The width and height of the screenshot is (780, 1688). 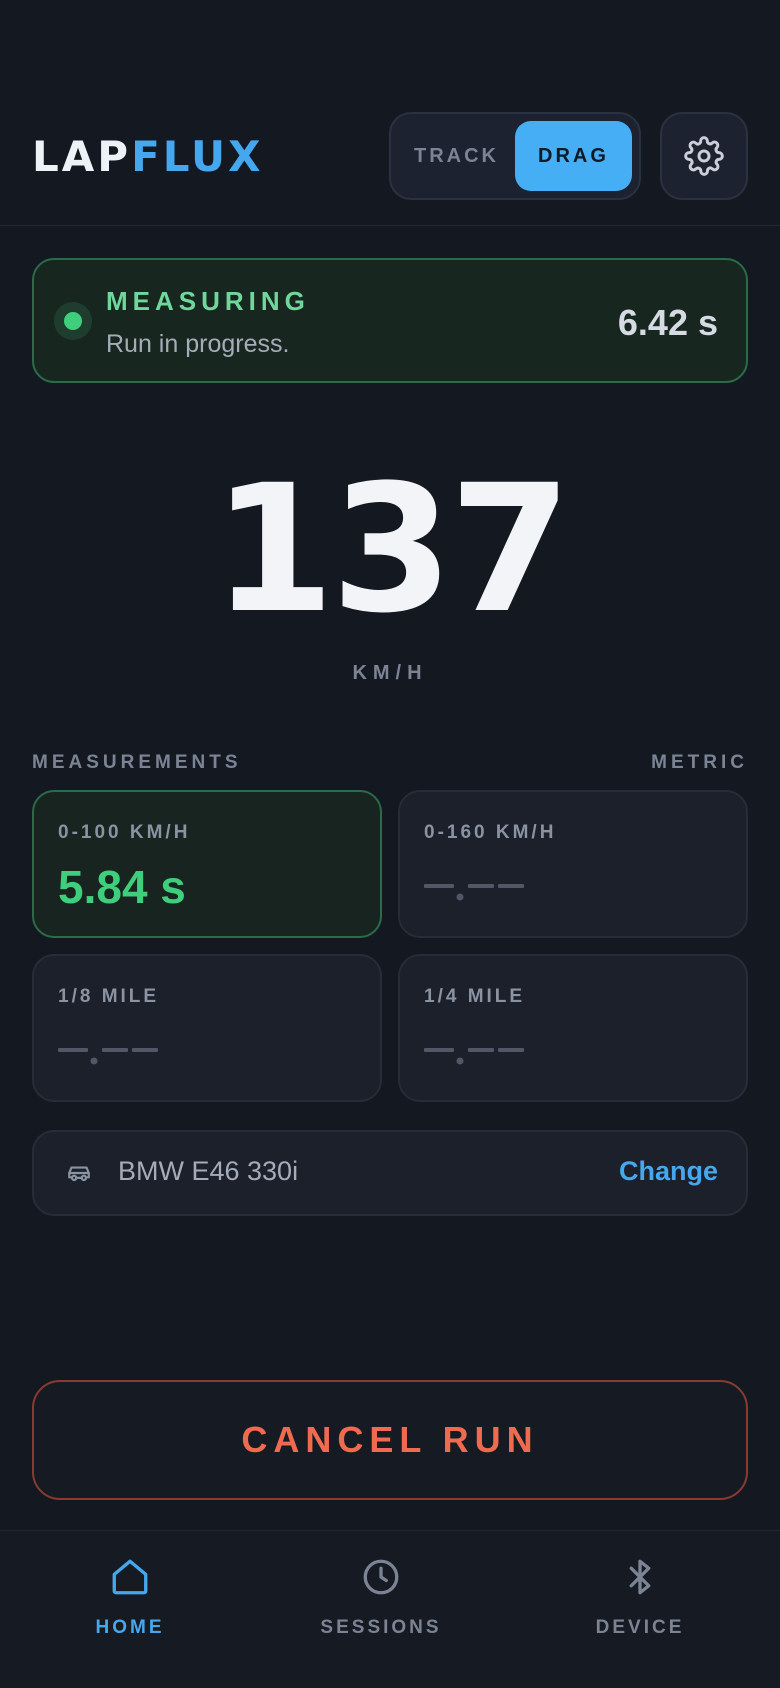 What do you see at coordinates (207, 864) in the screenshot?
I see `measurement-card-0-100: 0-100 KM/H 5.84 s` at bounding box center [207, 864].